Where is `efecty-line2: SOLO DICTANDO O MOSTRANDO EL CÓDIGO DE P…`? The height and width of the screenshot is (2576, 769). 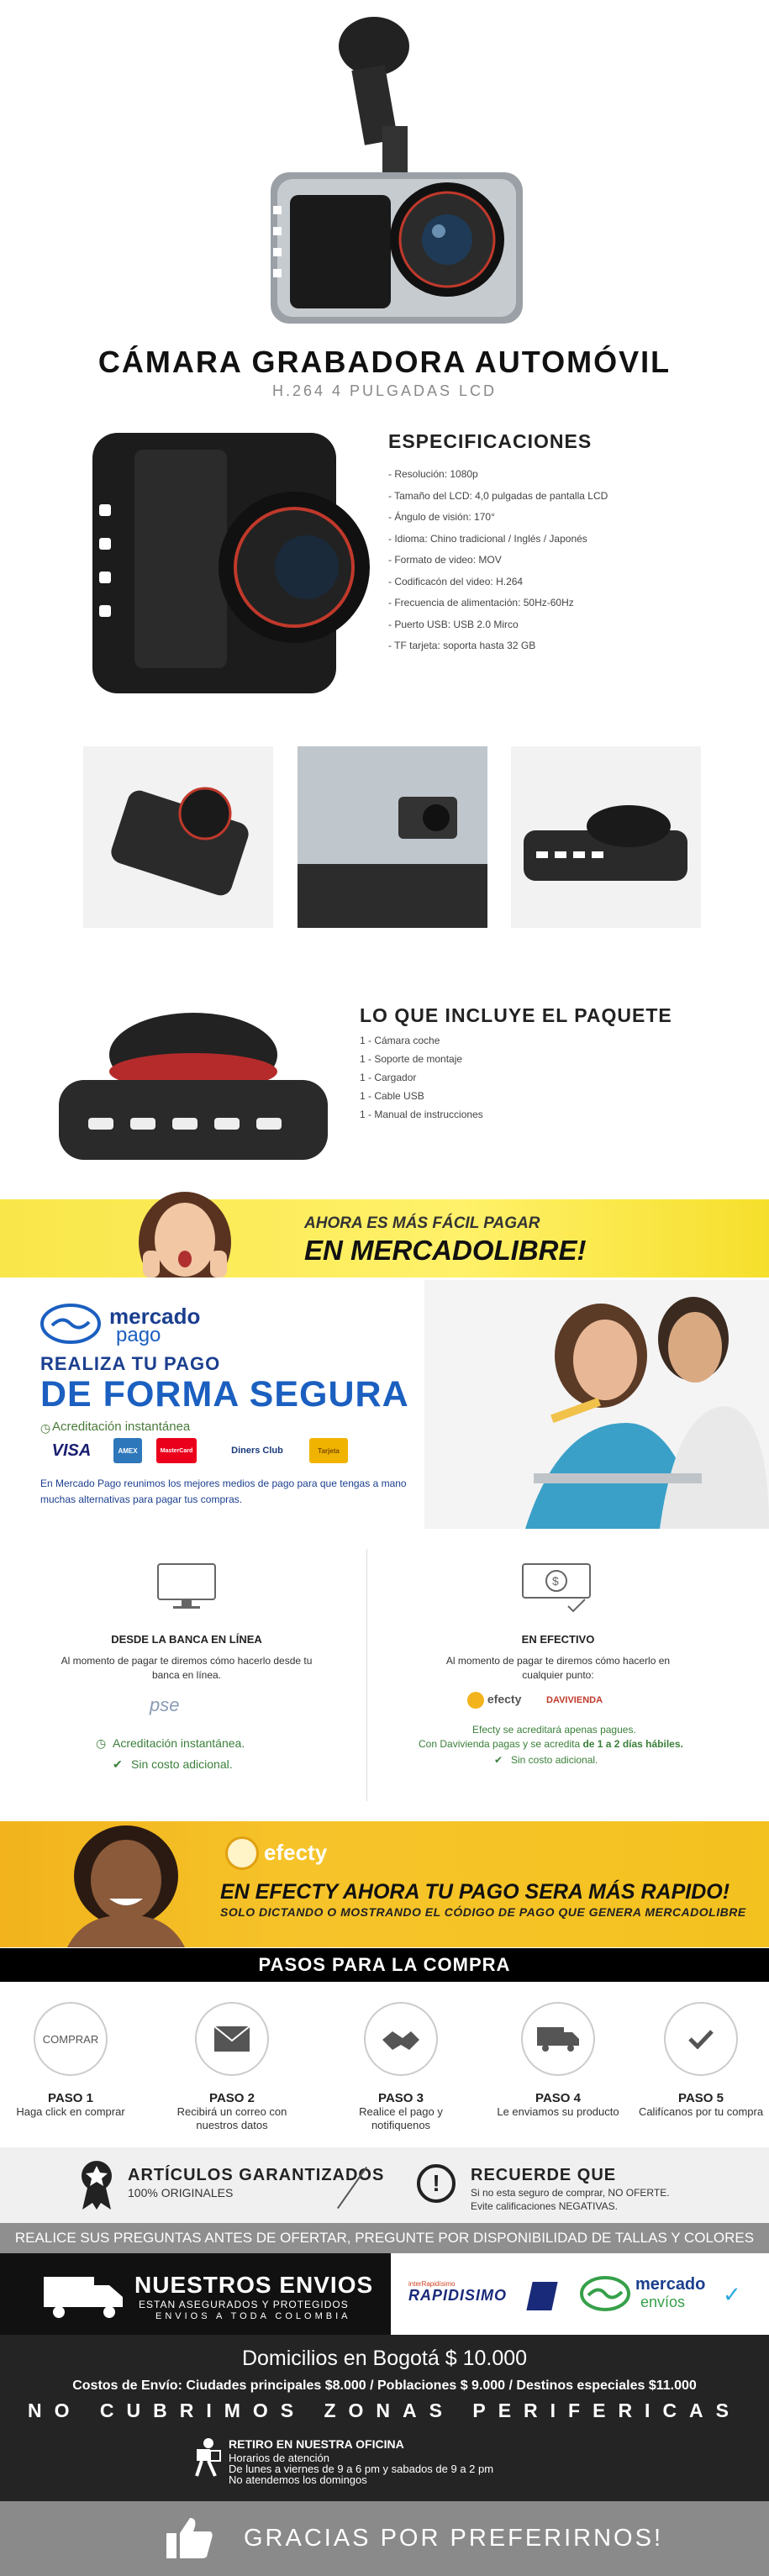 efecty-line2: SOLO DICTANDO O MOSTRANDO EL CÓDIGO DE P… is located at coordinates (483, 1912).